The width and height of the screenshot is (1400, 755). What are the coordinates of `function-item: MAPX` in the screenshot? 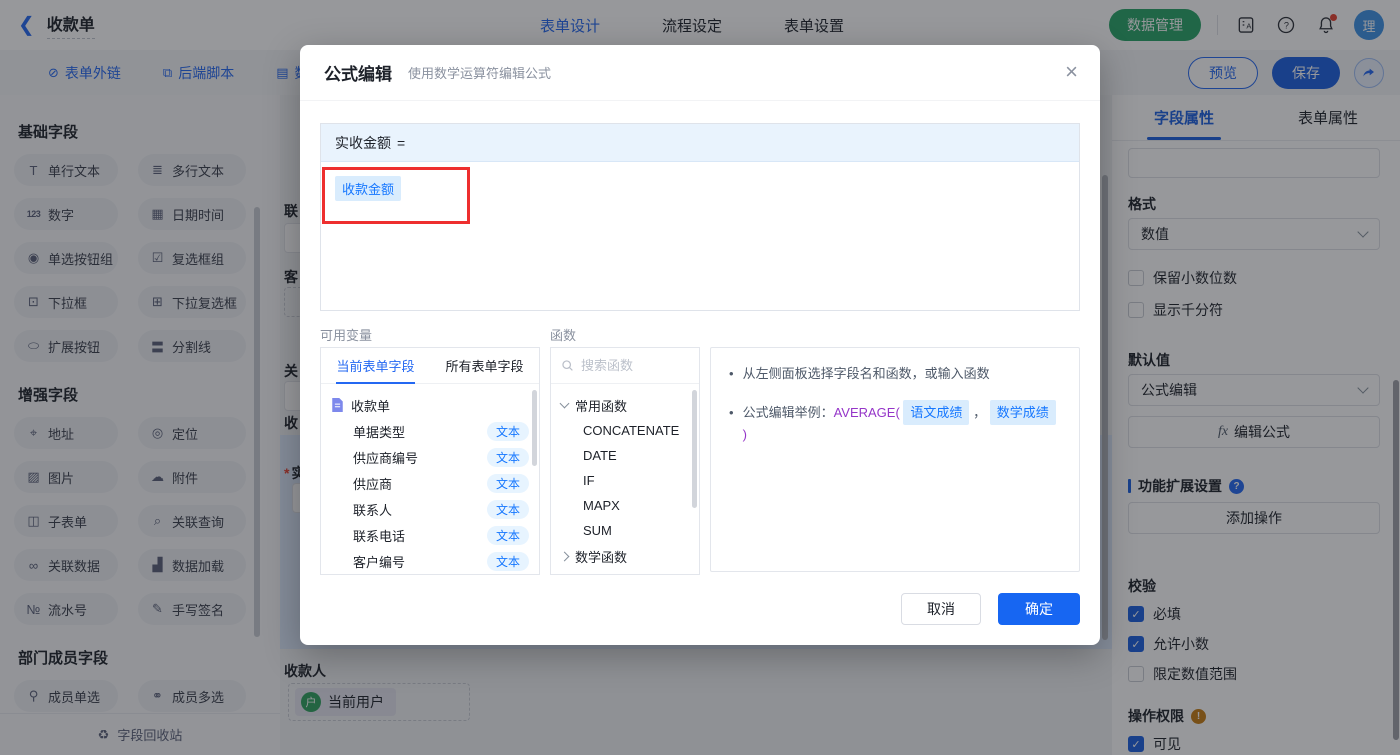 It's located at (625, 505).